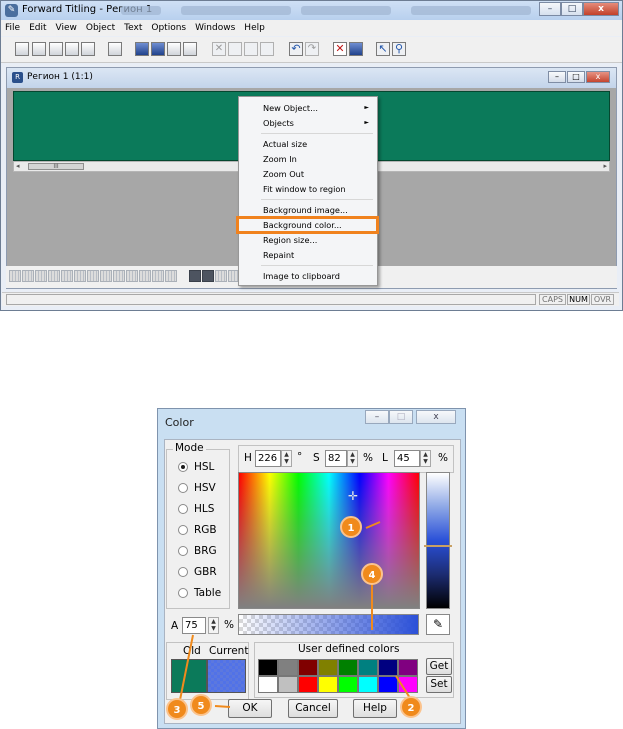 The height and width of the screenshot is (729, 623). What do you see at coordinates (177, 709) in the screenshot?
I see `callout-3: 3` at bounding box center [177, 709].